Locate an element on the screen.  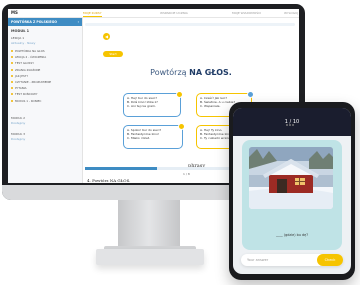
lesson-progress-strip is located at coordinates (190, 24).